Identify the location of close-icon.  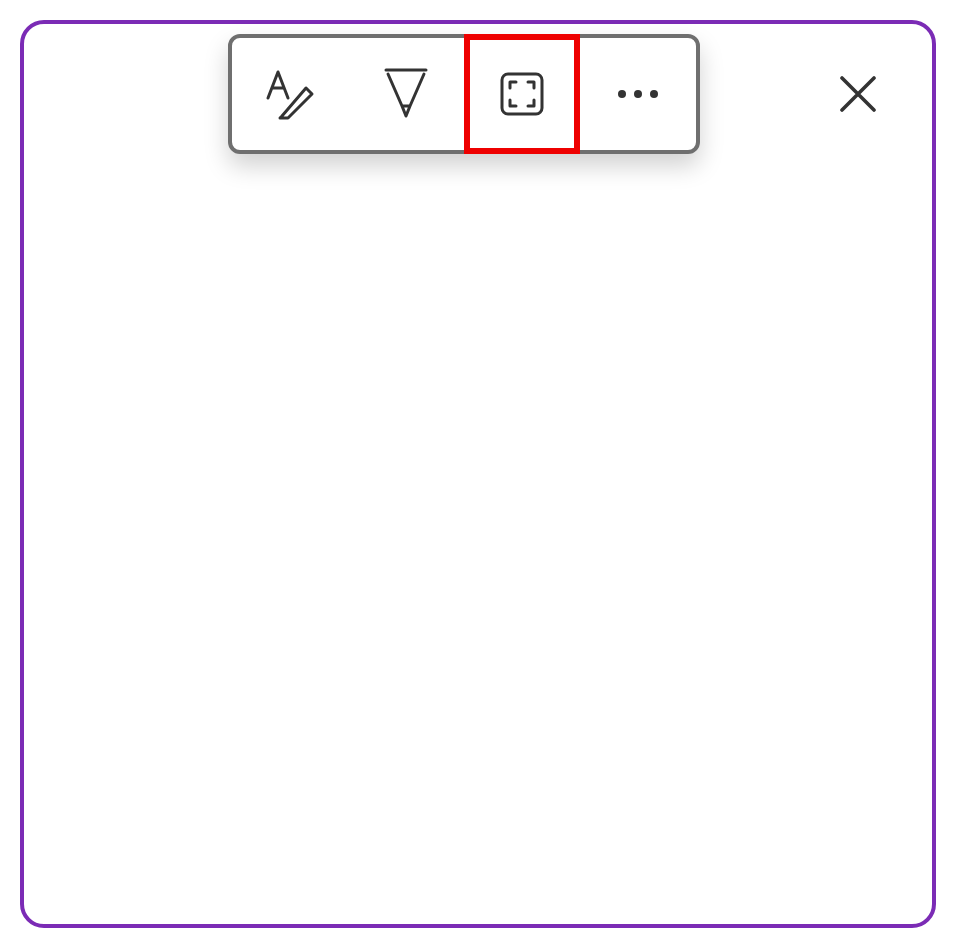
(858, 94).